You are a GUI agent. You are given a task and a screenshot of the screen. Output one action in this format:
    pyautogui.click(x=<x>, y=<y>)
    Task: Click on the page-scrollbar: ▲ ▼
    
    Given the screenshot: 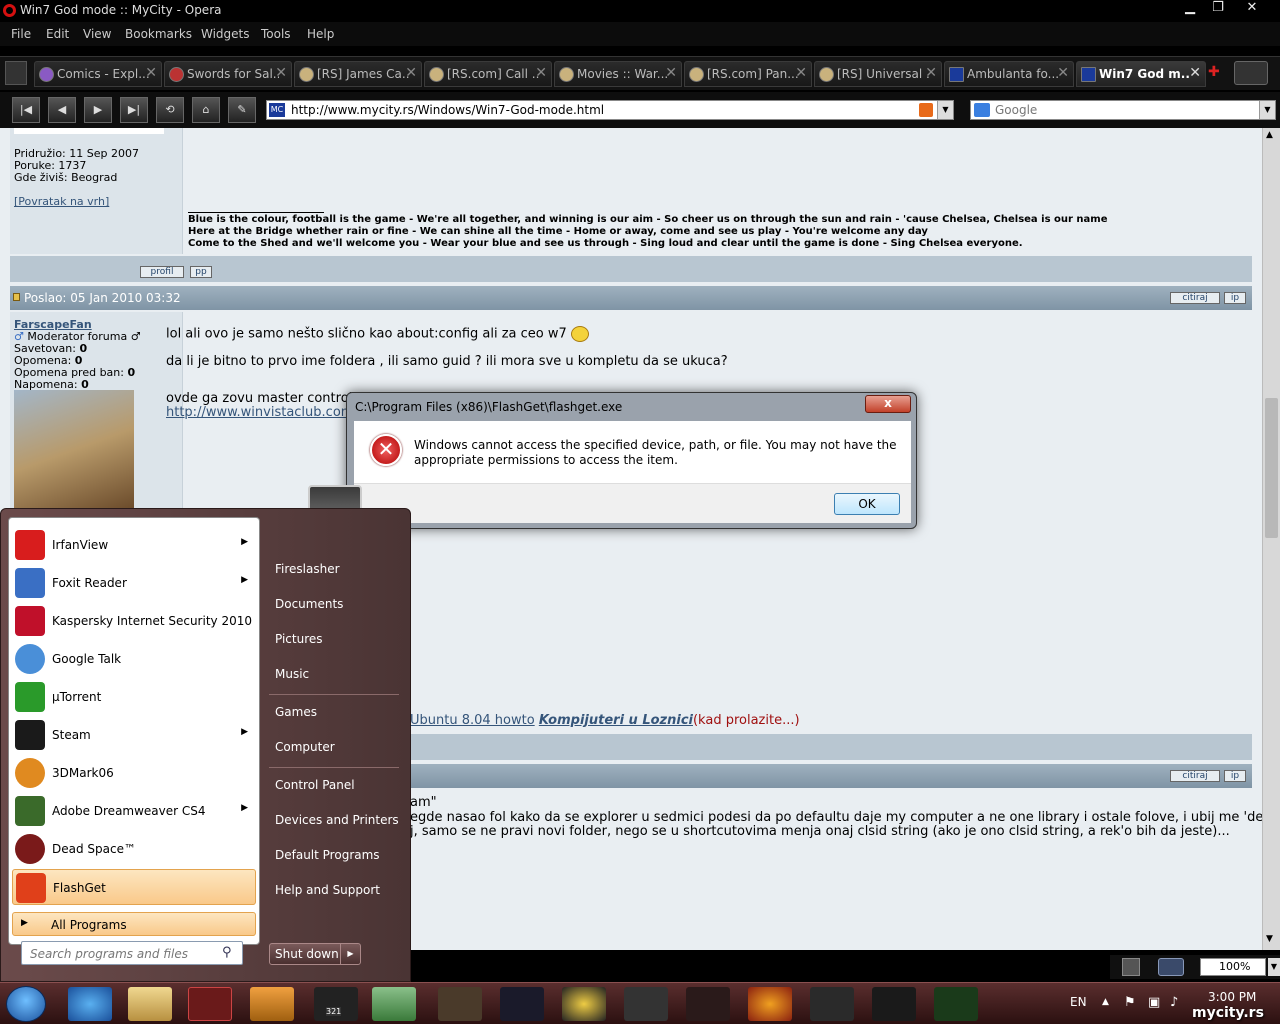 What is the action you would take?
    pyautogui.click(x=1271, y=539)
    